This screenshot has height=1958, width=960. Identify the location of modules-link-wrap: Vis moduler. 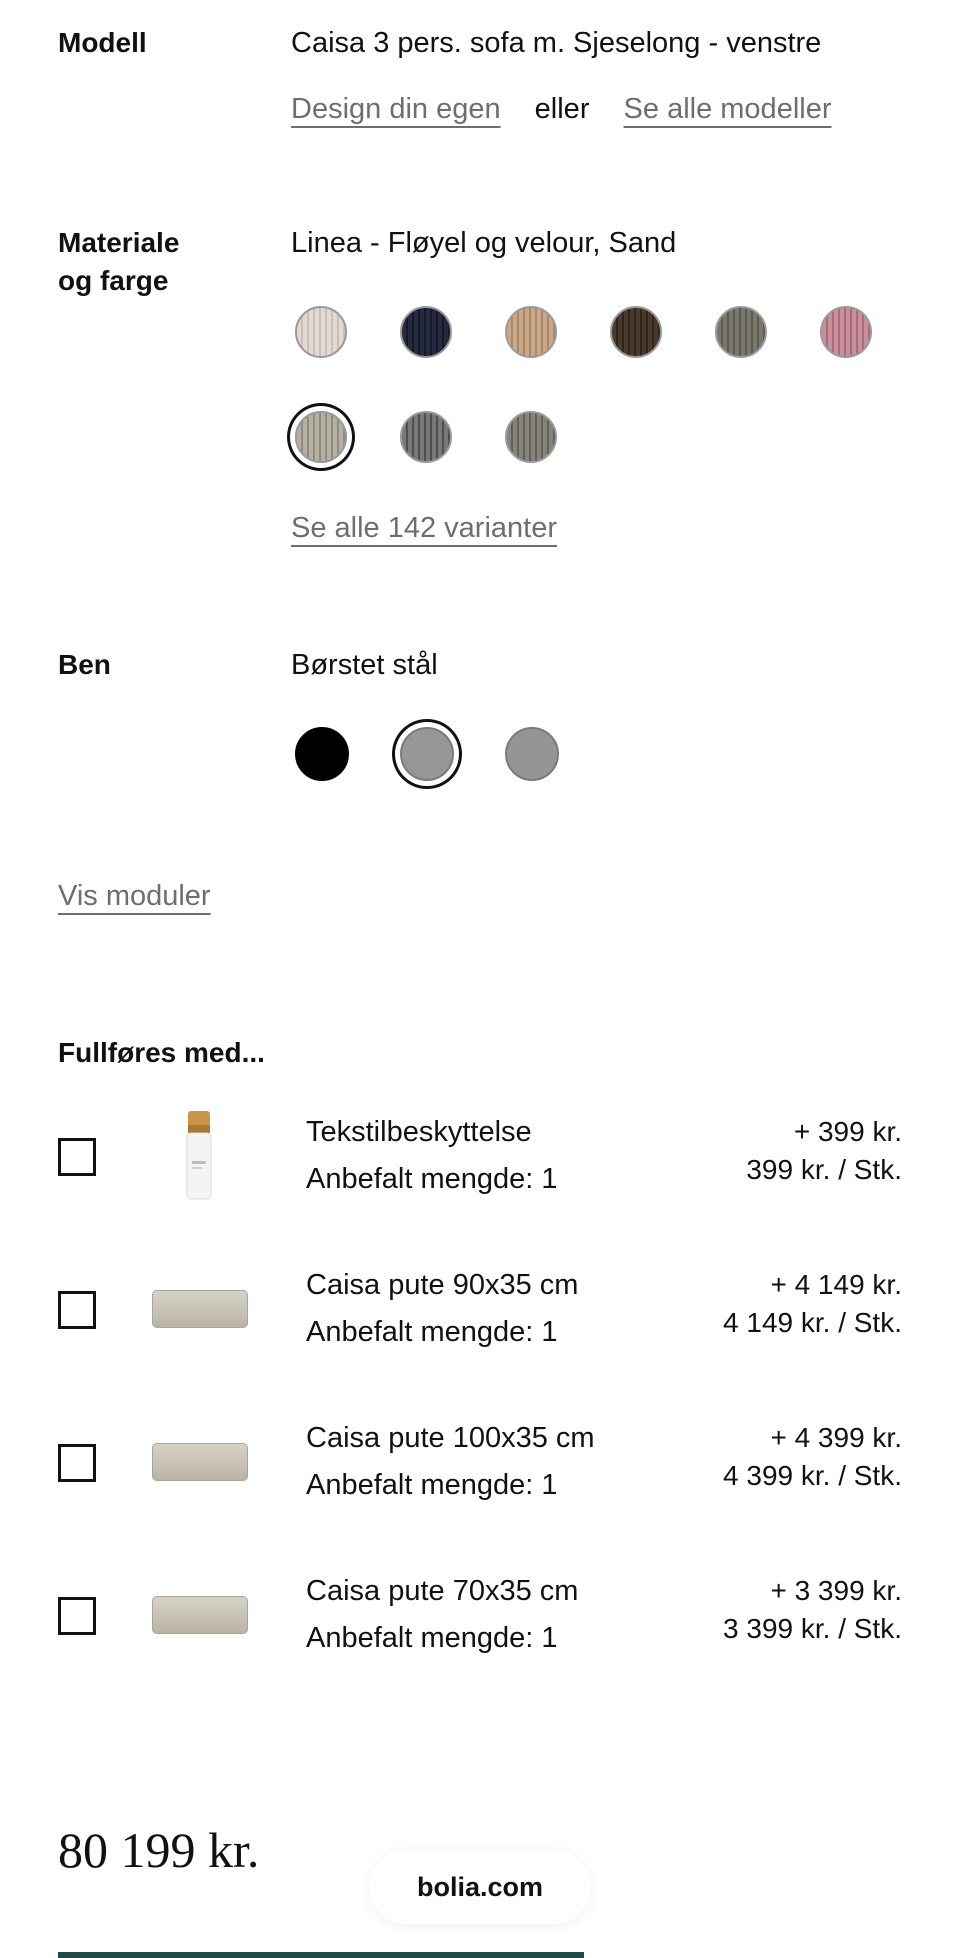
(134, 896).